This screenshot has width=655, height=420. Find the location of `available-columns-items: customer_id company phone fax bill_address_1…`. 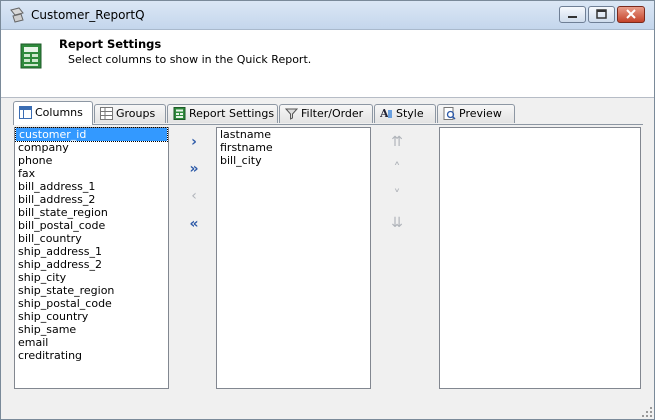

available-columns-items: customer_id company phone fax bill_address_1… is located at coordinates (91, 244).